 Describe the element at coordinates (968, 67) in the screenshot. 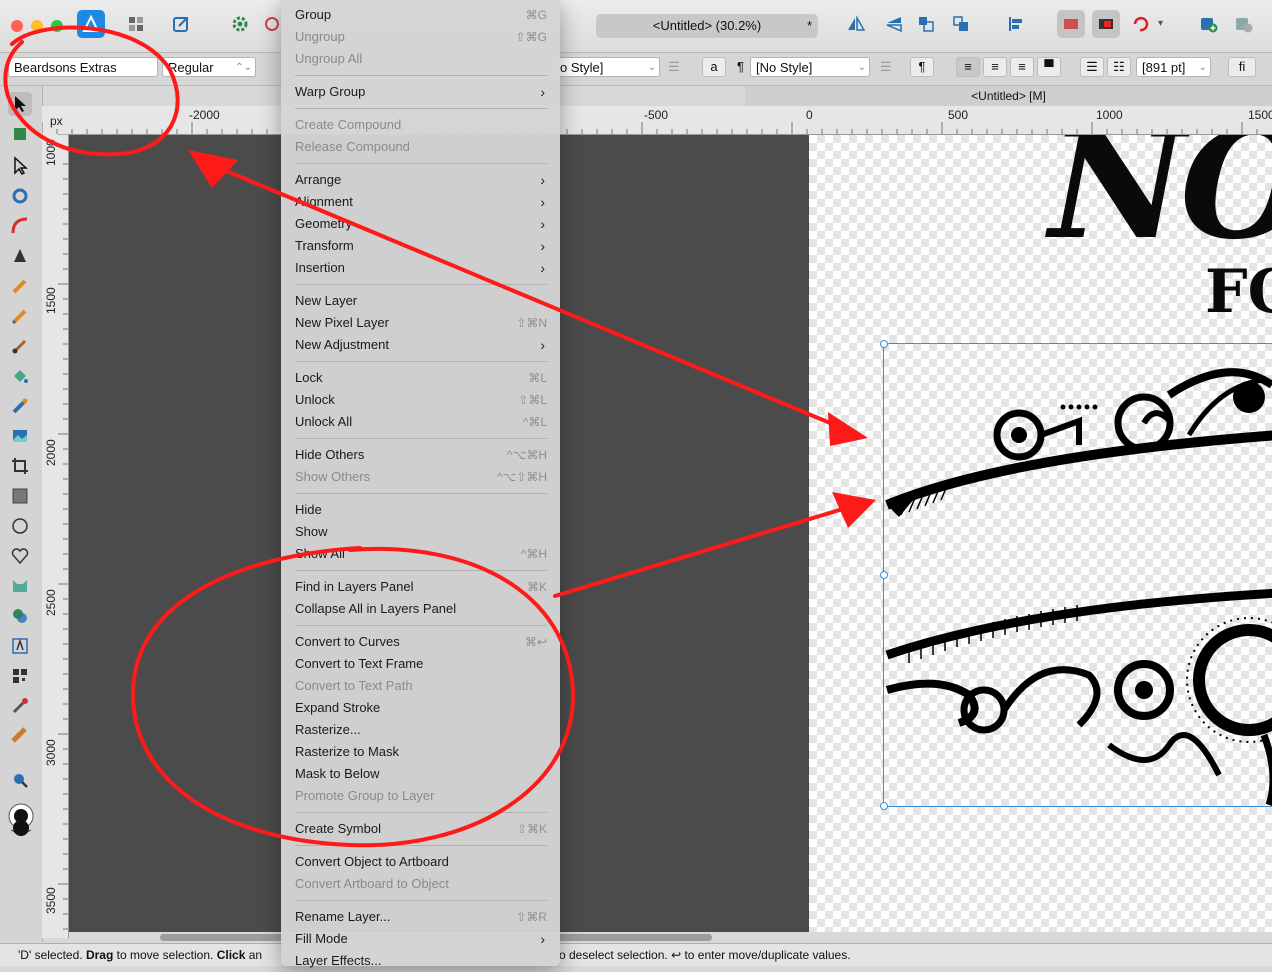

I see `align-text-left-icon: ≡` at that location.